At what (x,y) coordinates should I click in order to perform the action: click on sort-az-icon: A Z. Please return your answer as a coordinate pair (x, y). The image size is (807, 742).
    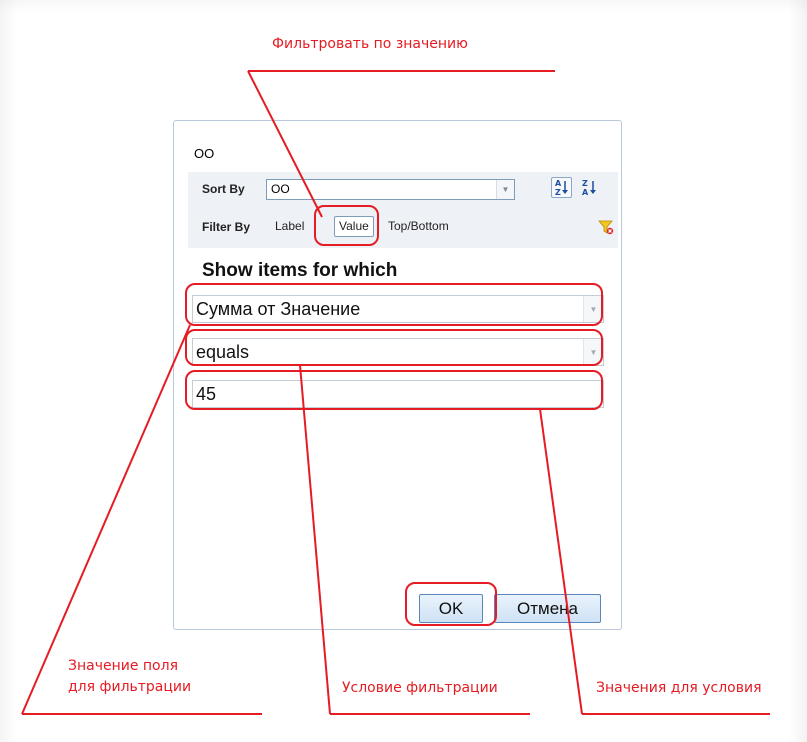
    Looking at the image, I should click on (561, 188).